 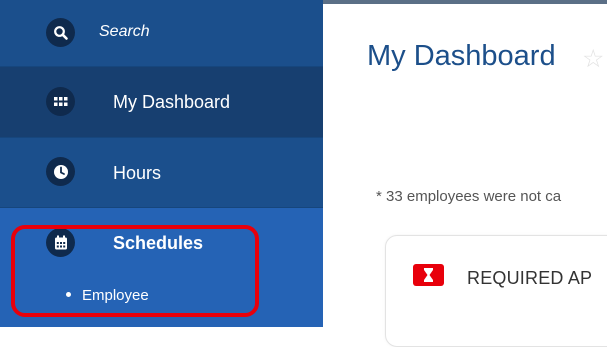 What do you see at coordinates (469, 196) in the screenshot?
I see `status-note: * 33 employees were not ca` at bounding box center [469, 196].